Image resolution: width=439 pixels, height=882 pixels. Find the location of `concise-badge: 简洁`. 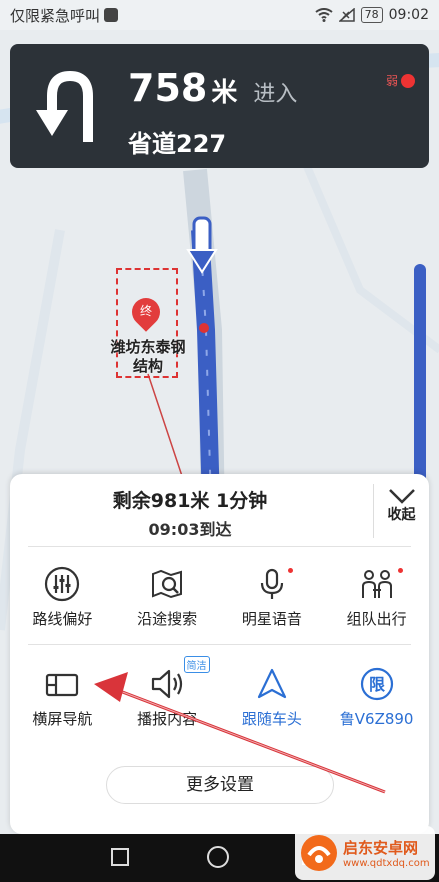

concise-badge: 简洁 is located at coordinates (196, 664).